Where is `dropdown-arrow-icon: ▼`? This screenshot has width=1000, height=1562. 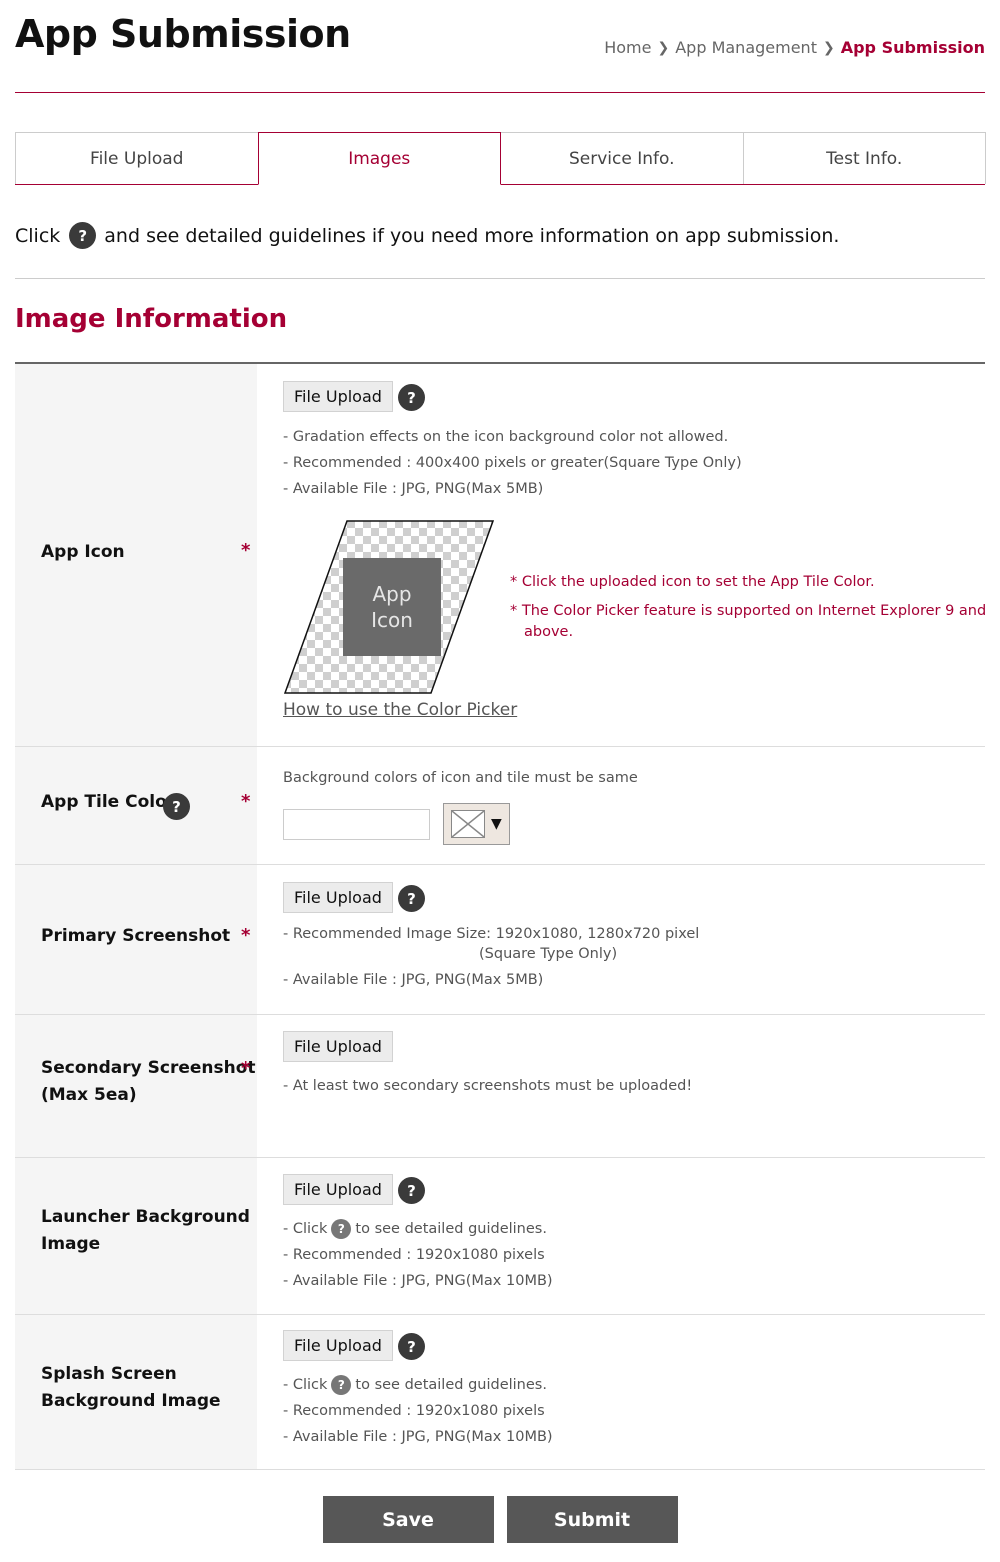 dropdown-arrow-icon: ▼ is located at coordinates (496, 824).